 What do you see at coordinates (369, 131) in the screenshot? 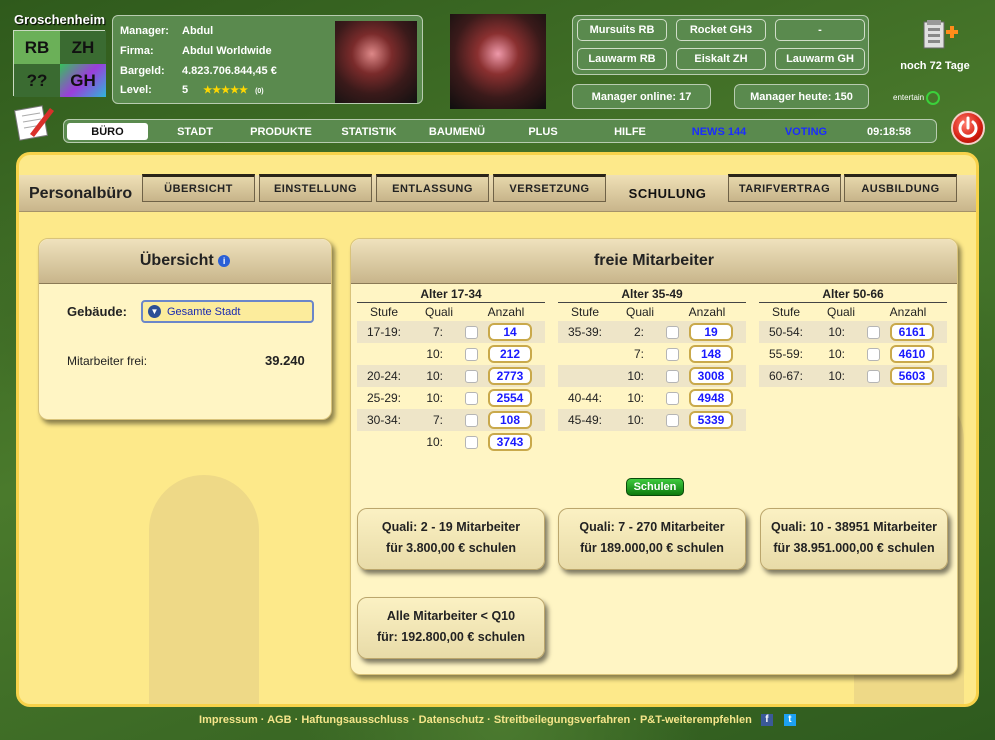
I see `nav-statistik: STATISTIK` at bounding box center [369, 131].